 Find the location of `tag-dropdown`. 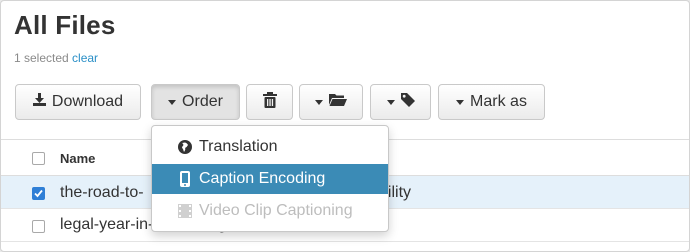

tag-dropdown is located at coordinates (400, 102).